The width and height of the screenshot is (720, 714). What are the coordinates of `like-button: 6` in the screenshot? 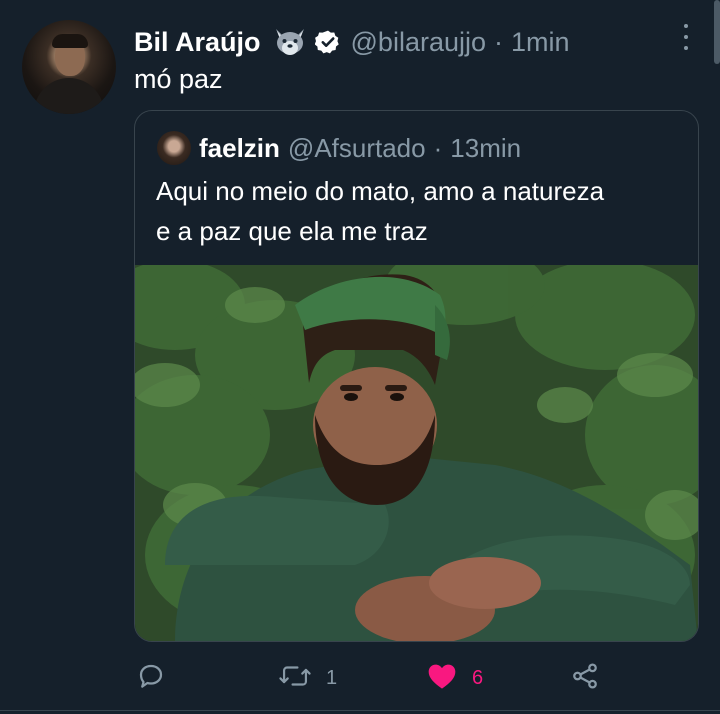 It's located at (454, 678).